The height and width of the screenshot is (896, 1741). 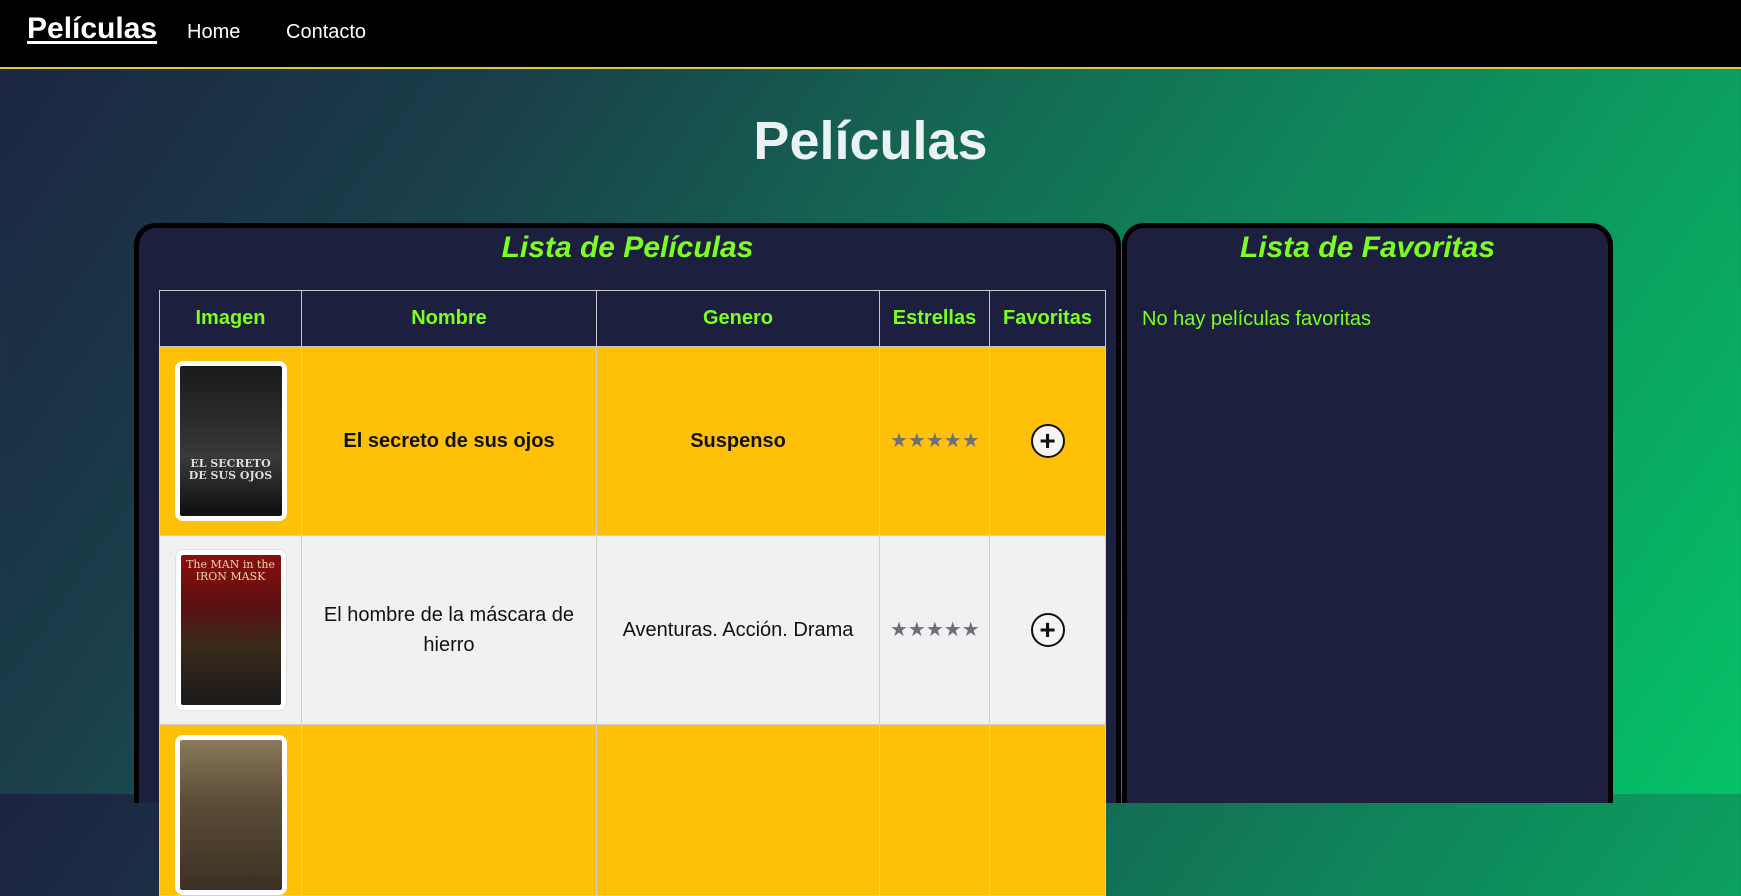 I want to click on favorites-empty-message: No hay películas favoritas, so click(x=1257, y=319).